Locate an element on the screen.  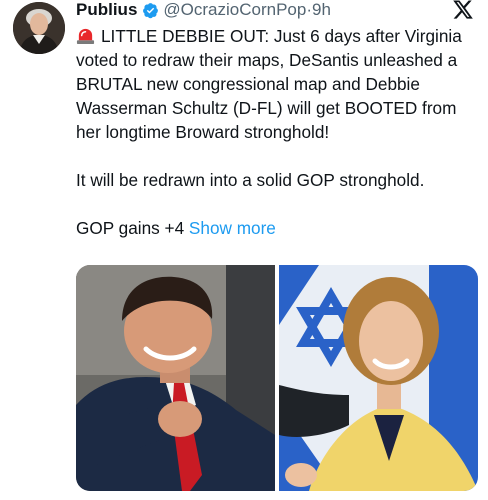
police-siren-icon is located at coordinates (85, 36).